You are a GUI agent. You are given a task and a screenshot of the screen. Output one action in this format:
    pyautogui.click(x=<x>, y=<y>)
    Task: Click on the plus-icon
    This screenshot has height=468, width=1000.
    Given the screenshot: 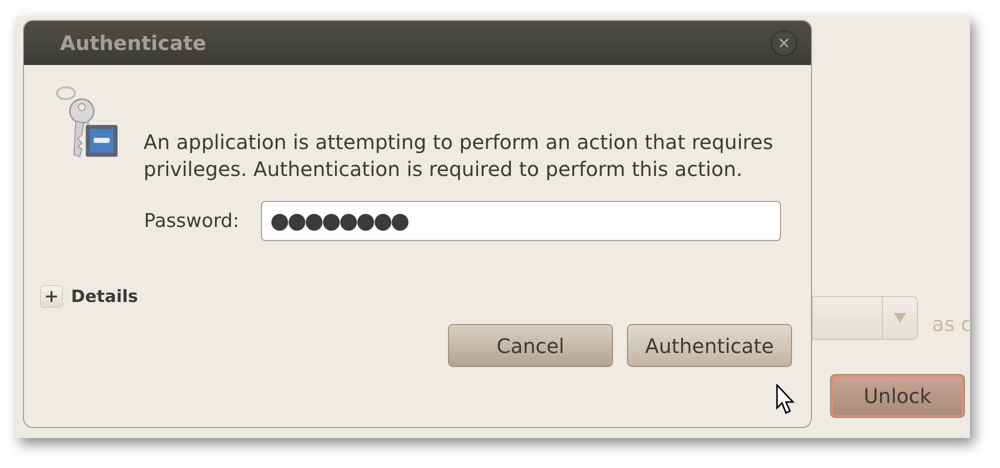 What is the action you would take?
    pyautogui.click(x=51, y=296)
    